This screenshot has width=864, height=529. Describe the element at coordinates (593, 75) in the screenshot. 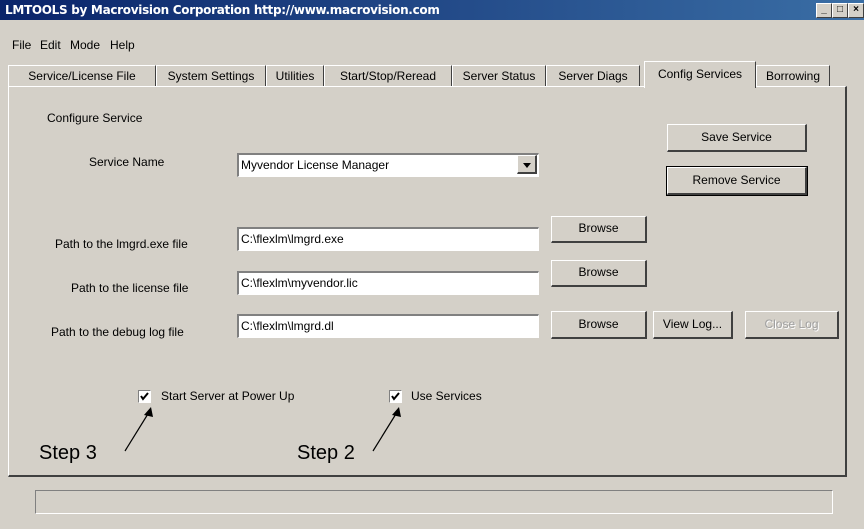

I see `tab-server-diags: Server Diags` at that location.